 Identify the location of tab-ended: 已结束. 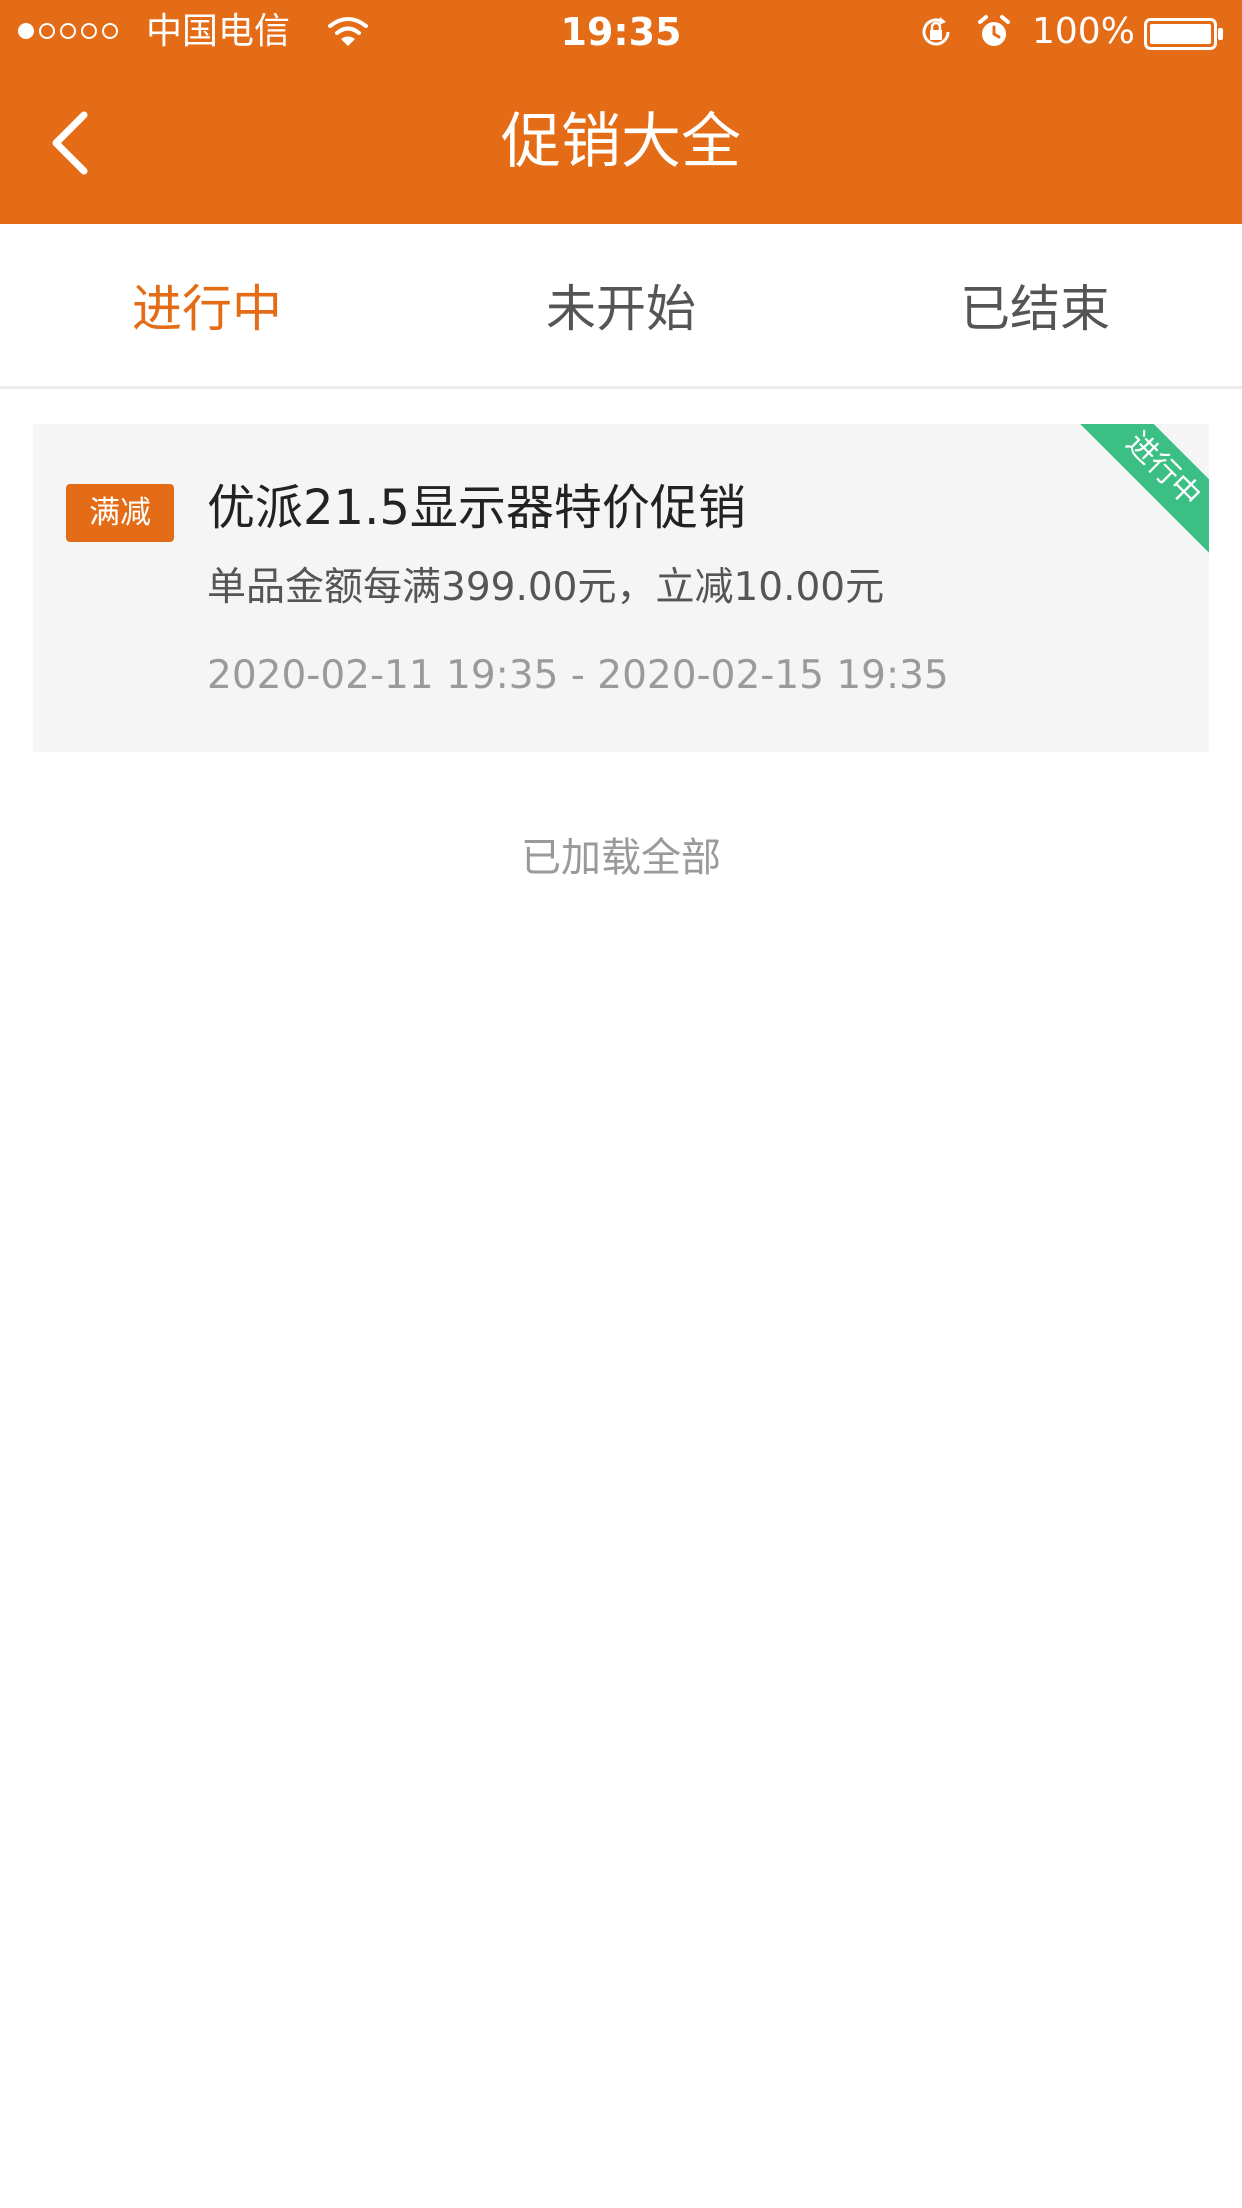
(1035, 305).